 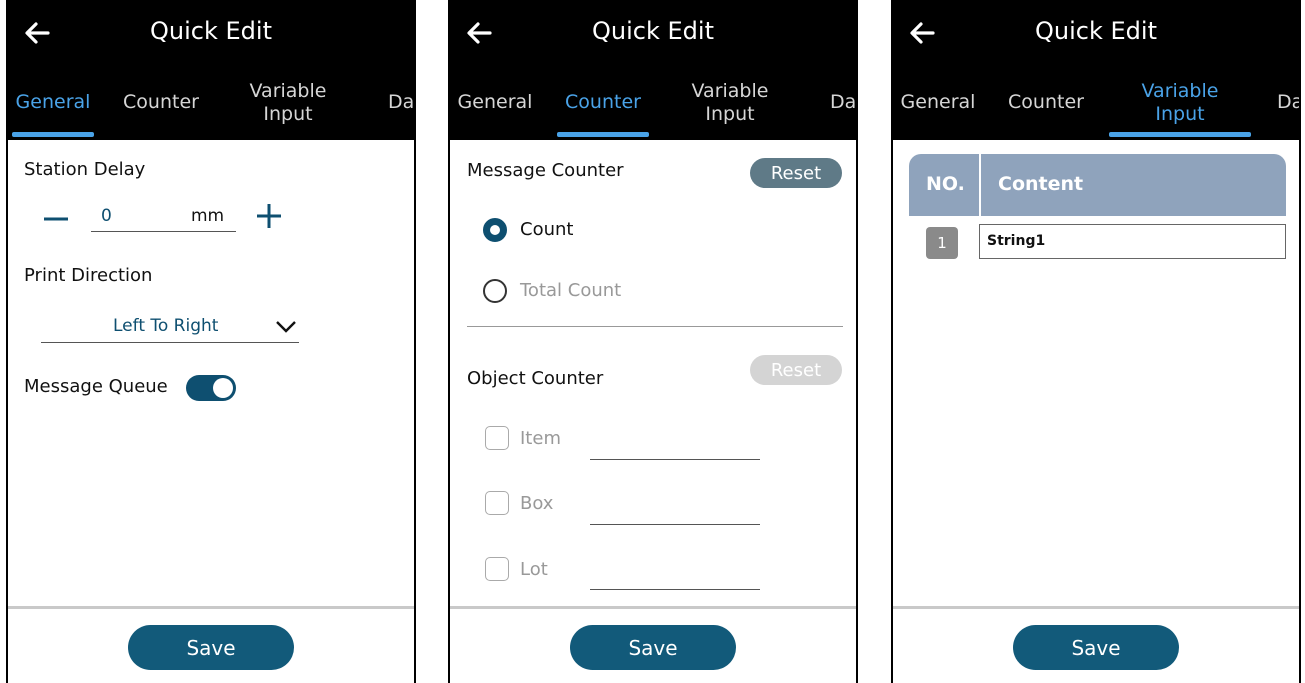 I want to click on count-label: Count, so click(x=547, y=229).